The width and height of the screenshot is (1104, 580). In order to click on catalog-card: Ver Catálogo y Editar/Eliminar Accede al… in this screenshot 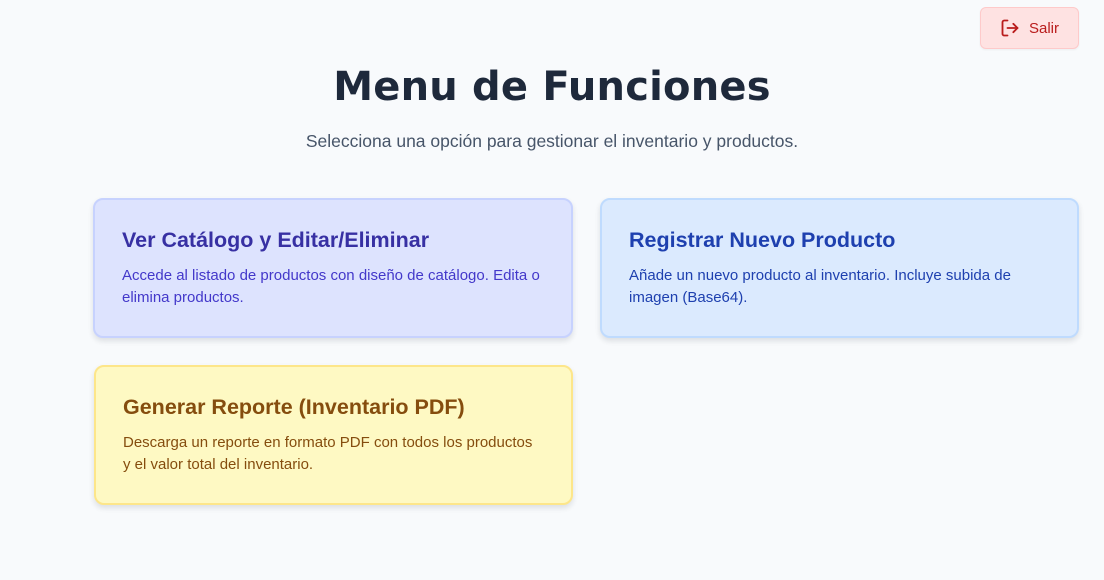, I will do `click(333, 268)`.